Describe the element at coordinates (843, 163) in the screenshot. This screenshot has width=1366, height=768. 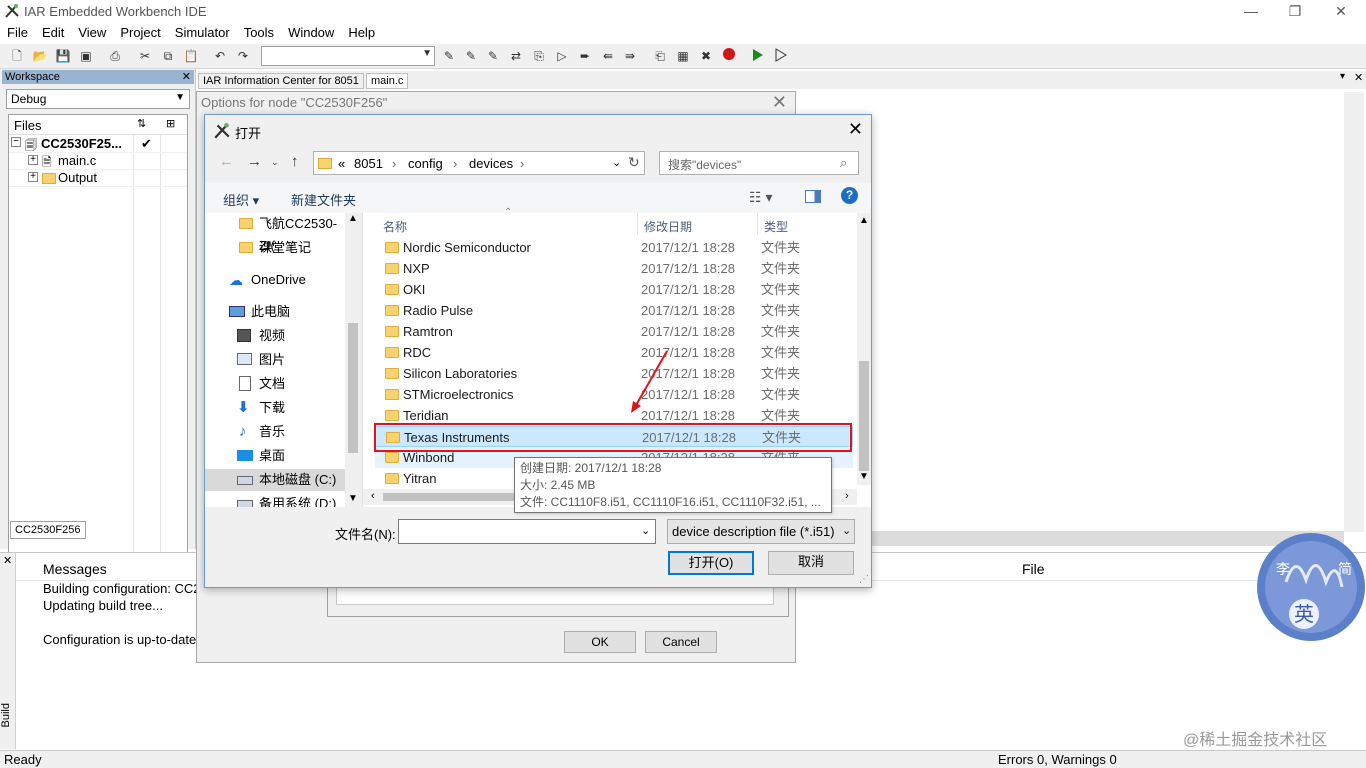
I see `search-icon: ⌕` at that location.